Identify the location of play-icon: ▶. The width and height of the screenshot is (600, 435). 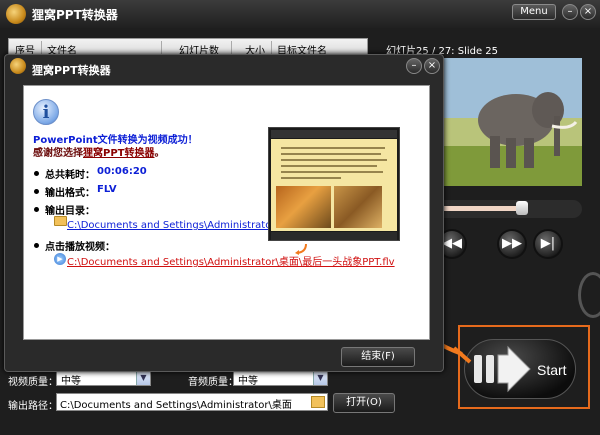
(60, 259).